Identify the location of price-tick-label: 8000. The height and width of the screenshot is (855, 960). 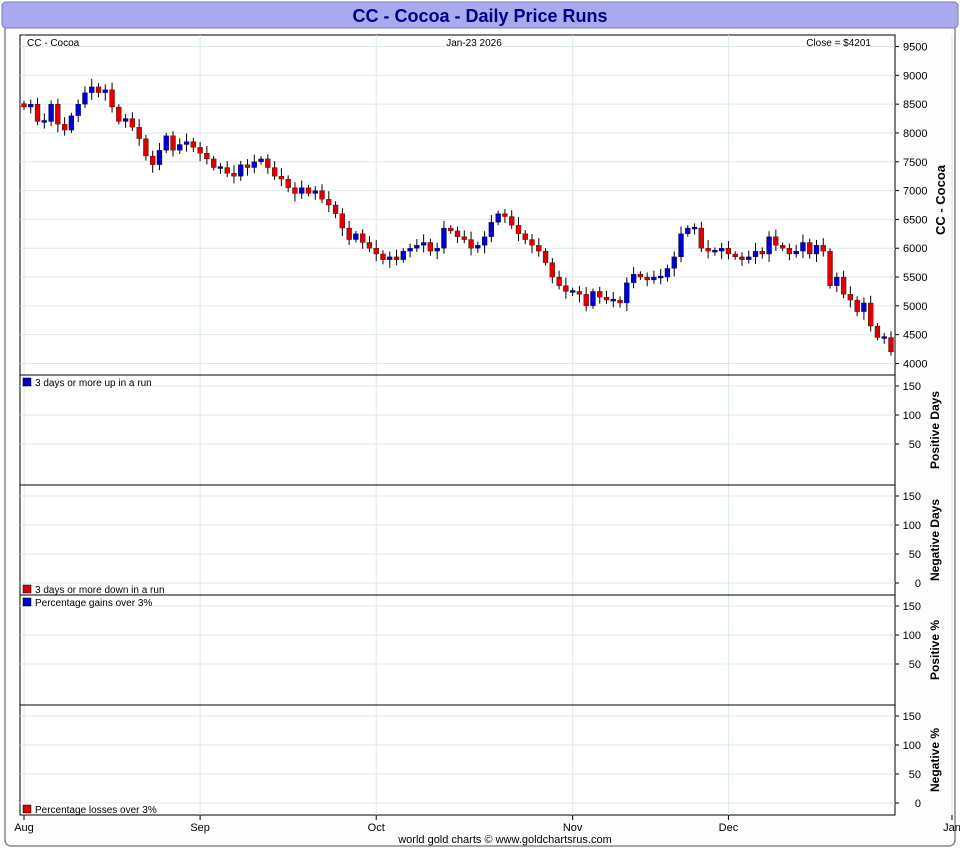
(915, 134).